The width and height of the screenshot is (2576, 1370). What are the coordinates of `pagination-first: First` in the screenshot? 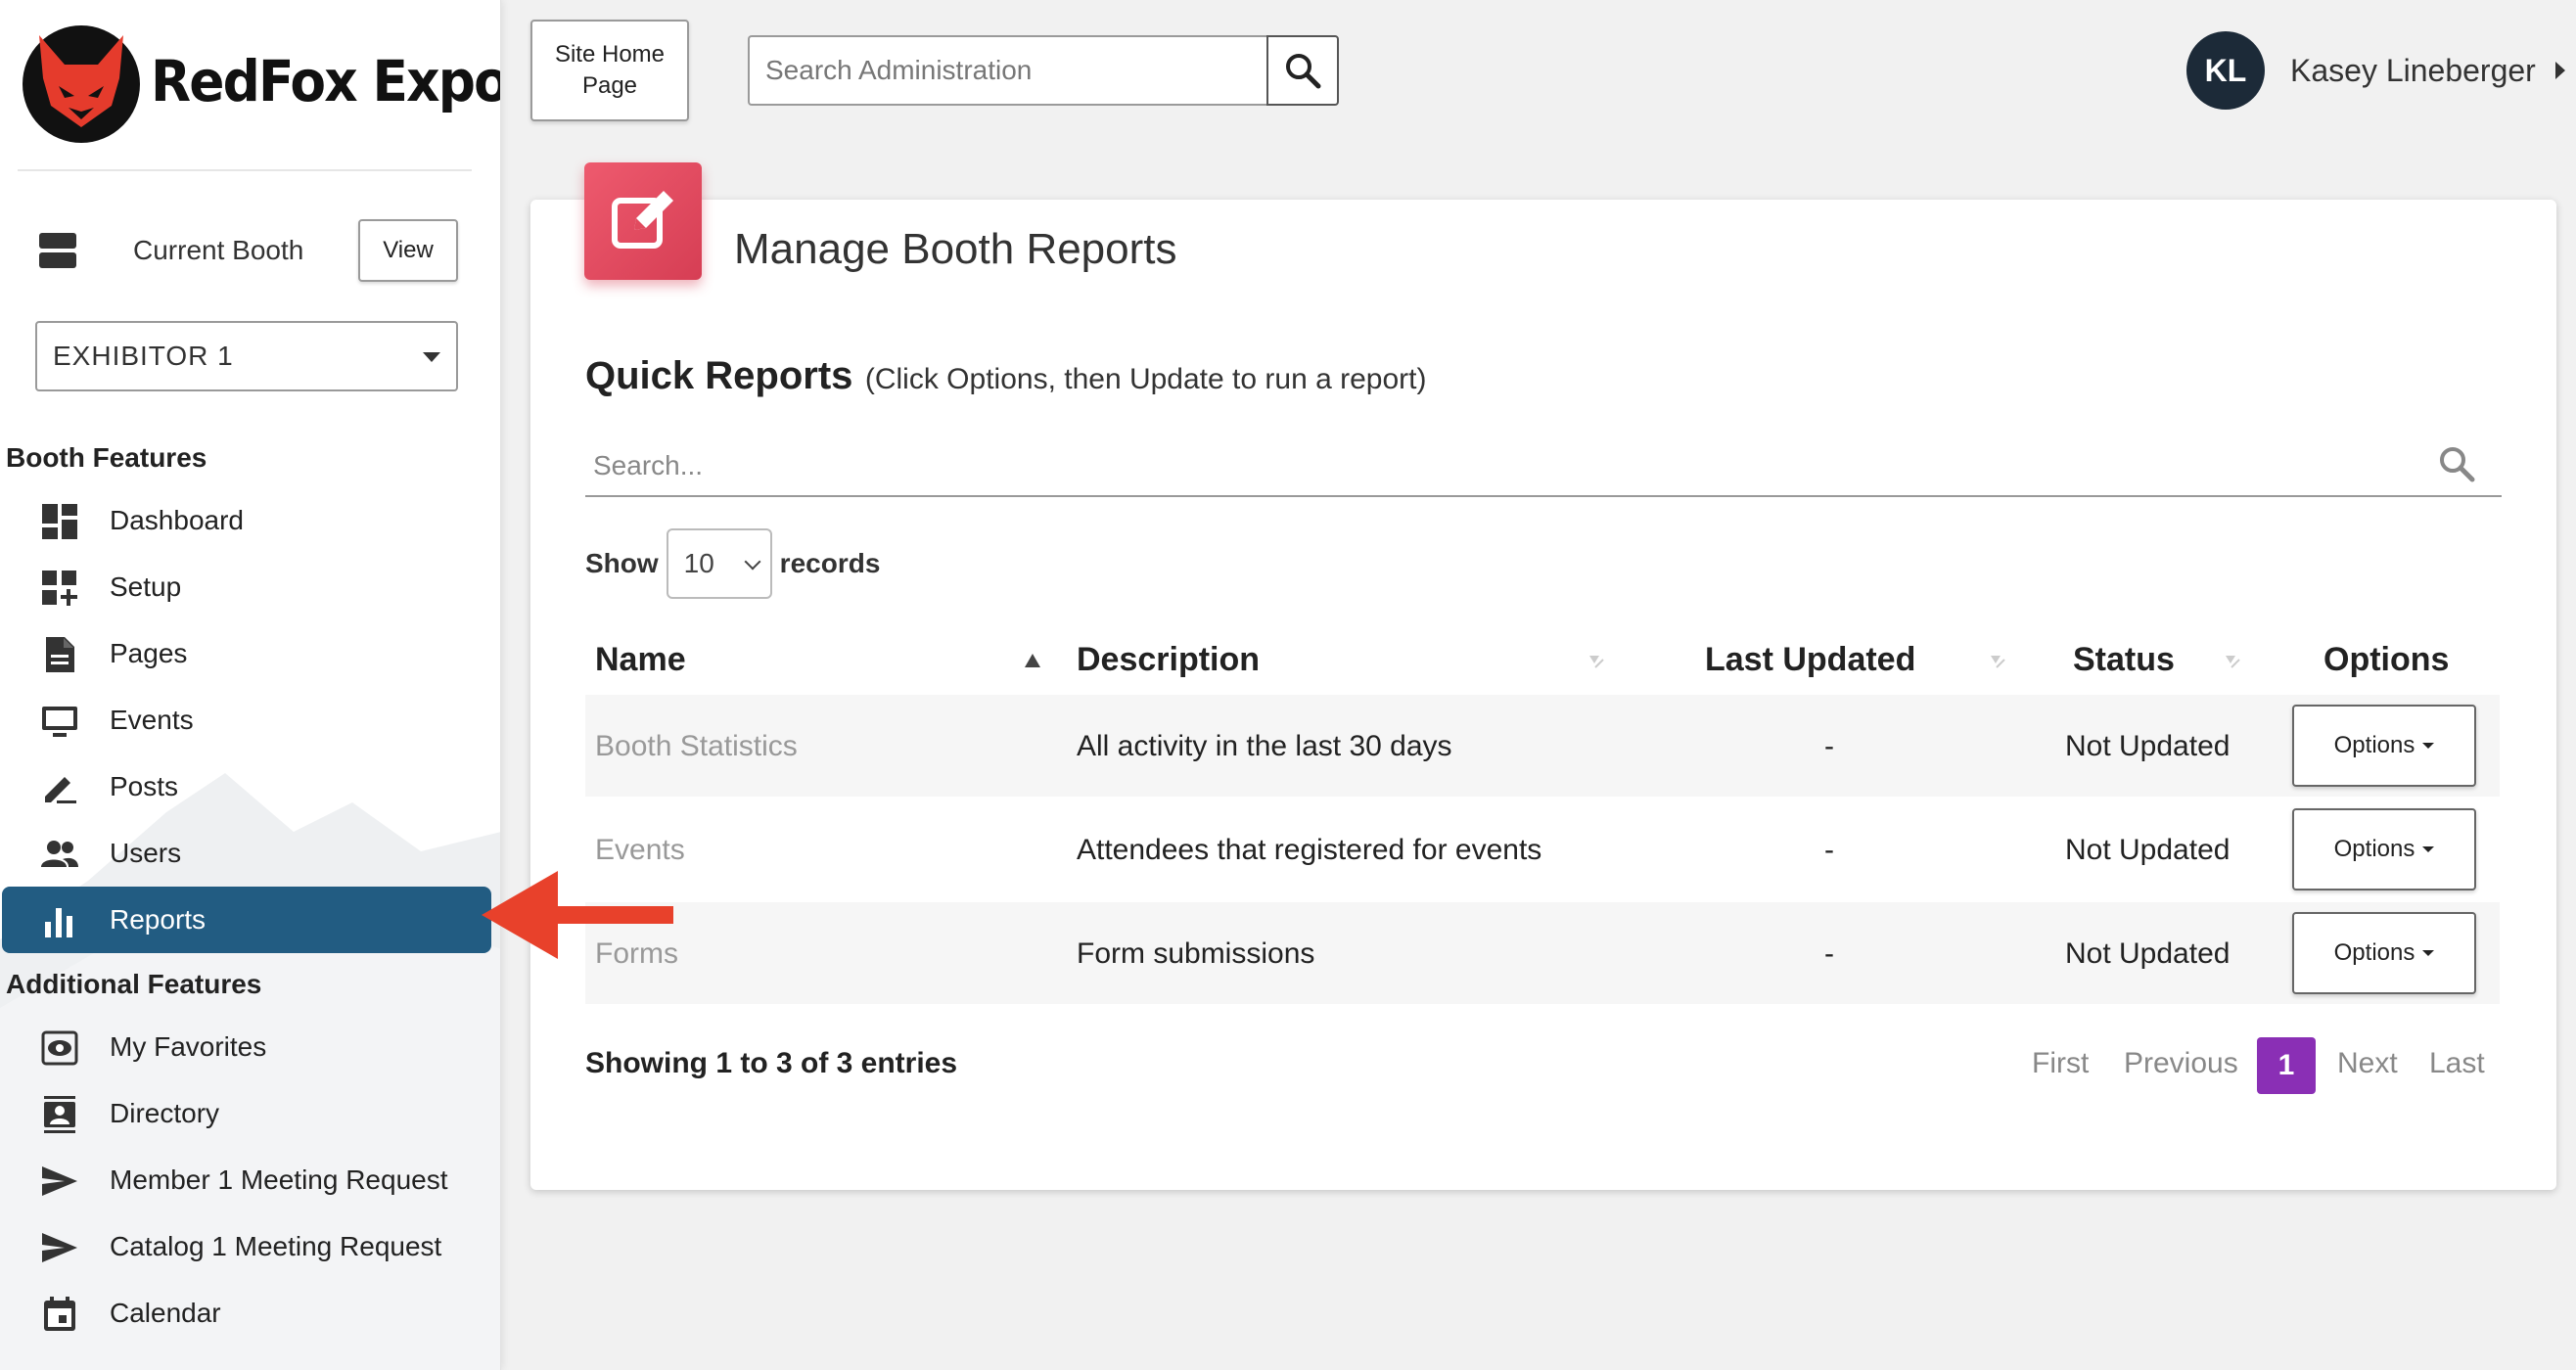 It's located at (2061, 1064).